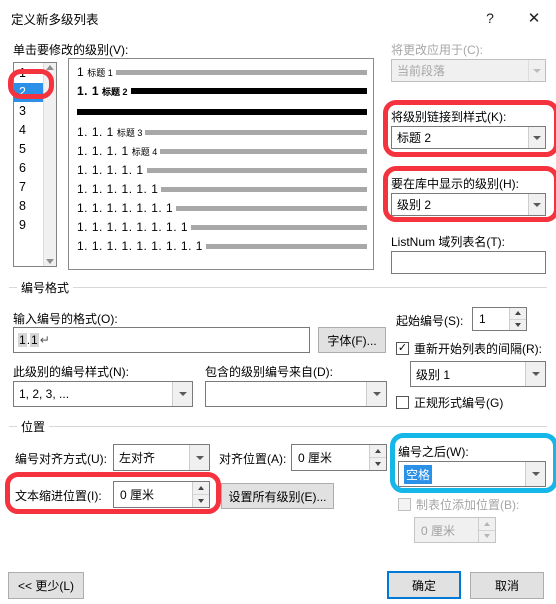  What do you see at coordinates (49, 164) in the screenshot?
I see `level-list-scrollbar` at bounding box center [49, 164].